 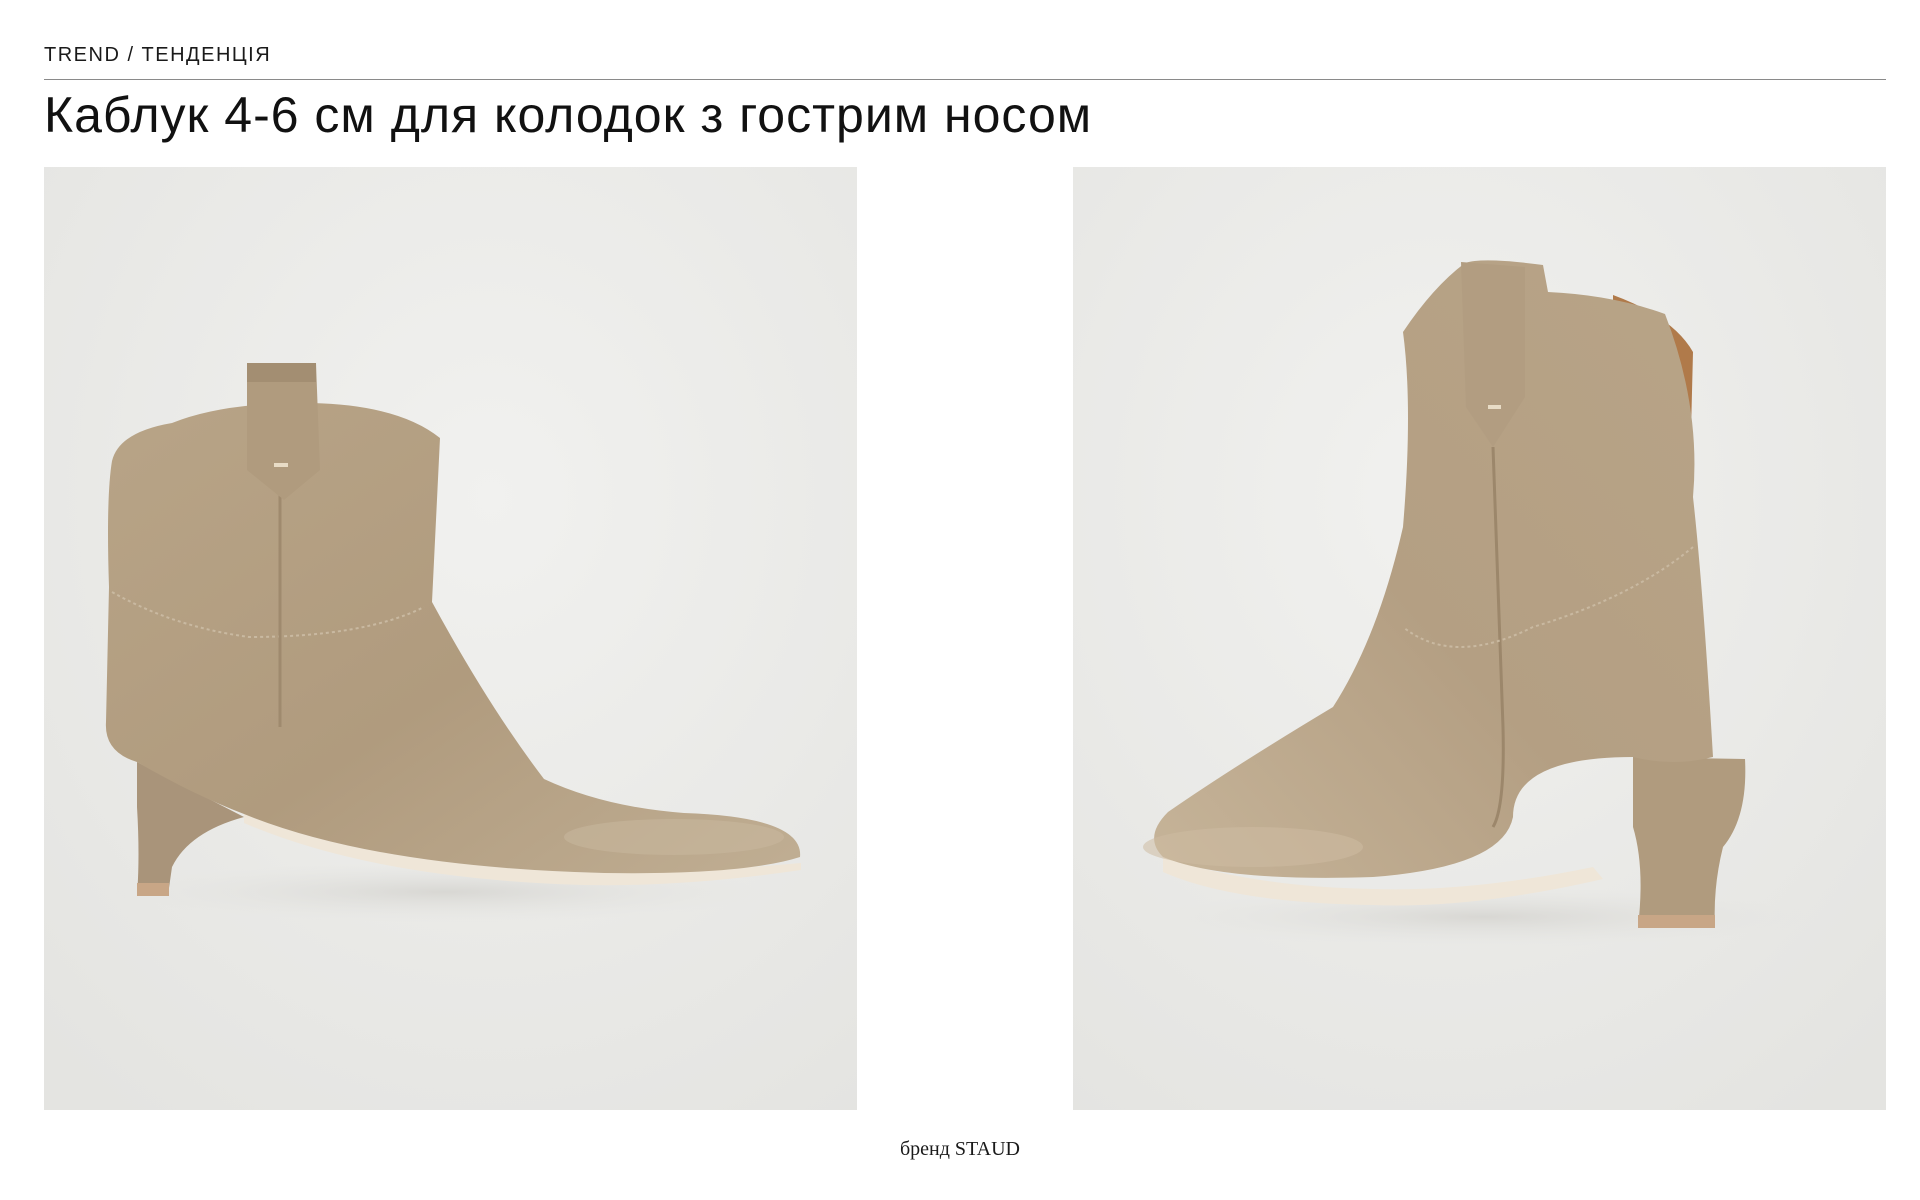 What do you see at coordinates (965, 79) in the screenshot?
I see `header-divider` at bounding box center [965, 79].